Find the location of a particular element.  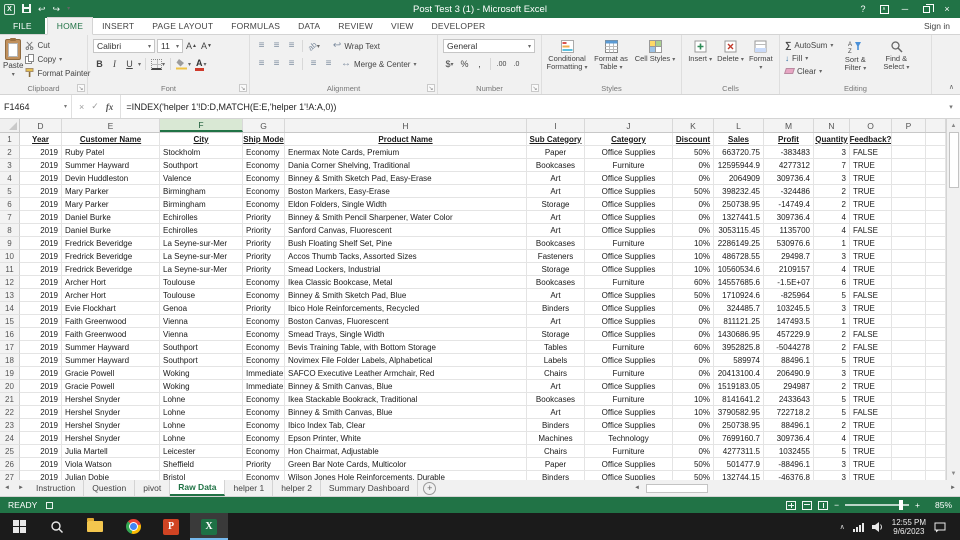

cell: Bush Floating Shelf Set, Pine is located at coordinates (406, 243).